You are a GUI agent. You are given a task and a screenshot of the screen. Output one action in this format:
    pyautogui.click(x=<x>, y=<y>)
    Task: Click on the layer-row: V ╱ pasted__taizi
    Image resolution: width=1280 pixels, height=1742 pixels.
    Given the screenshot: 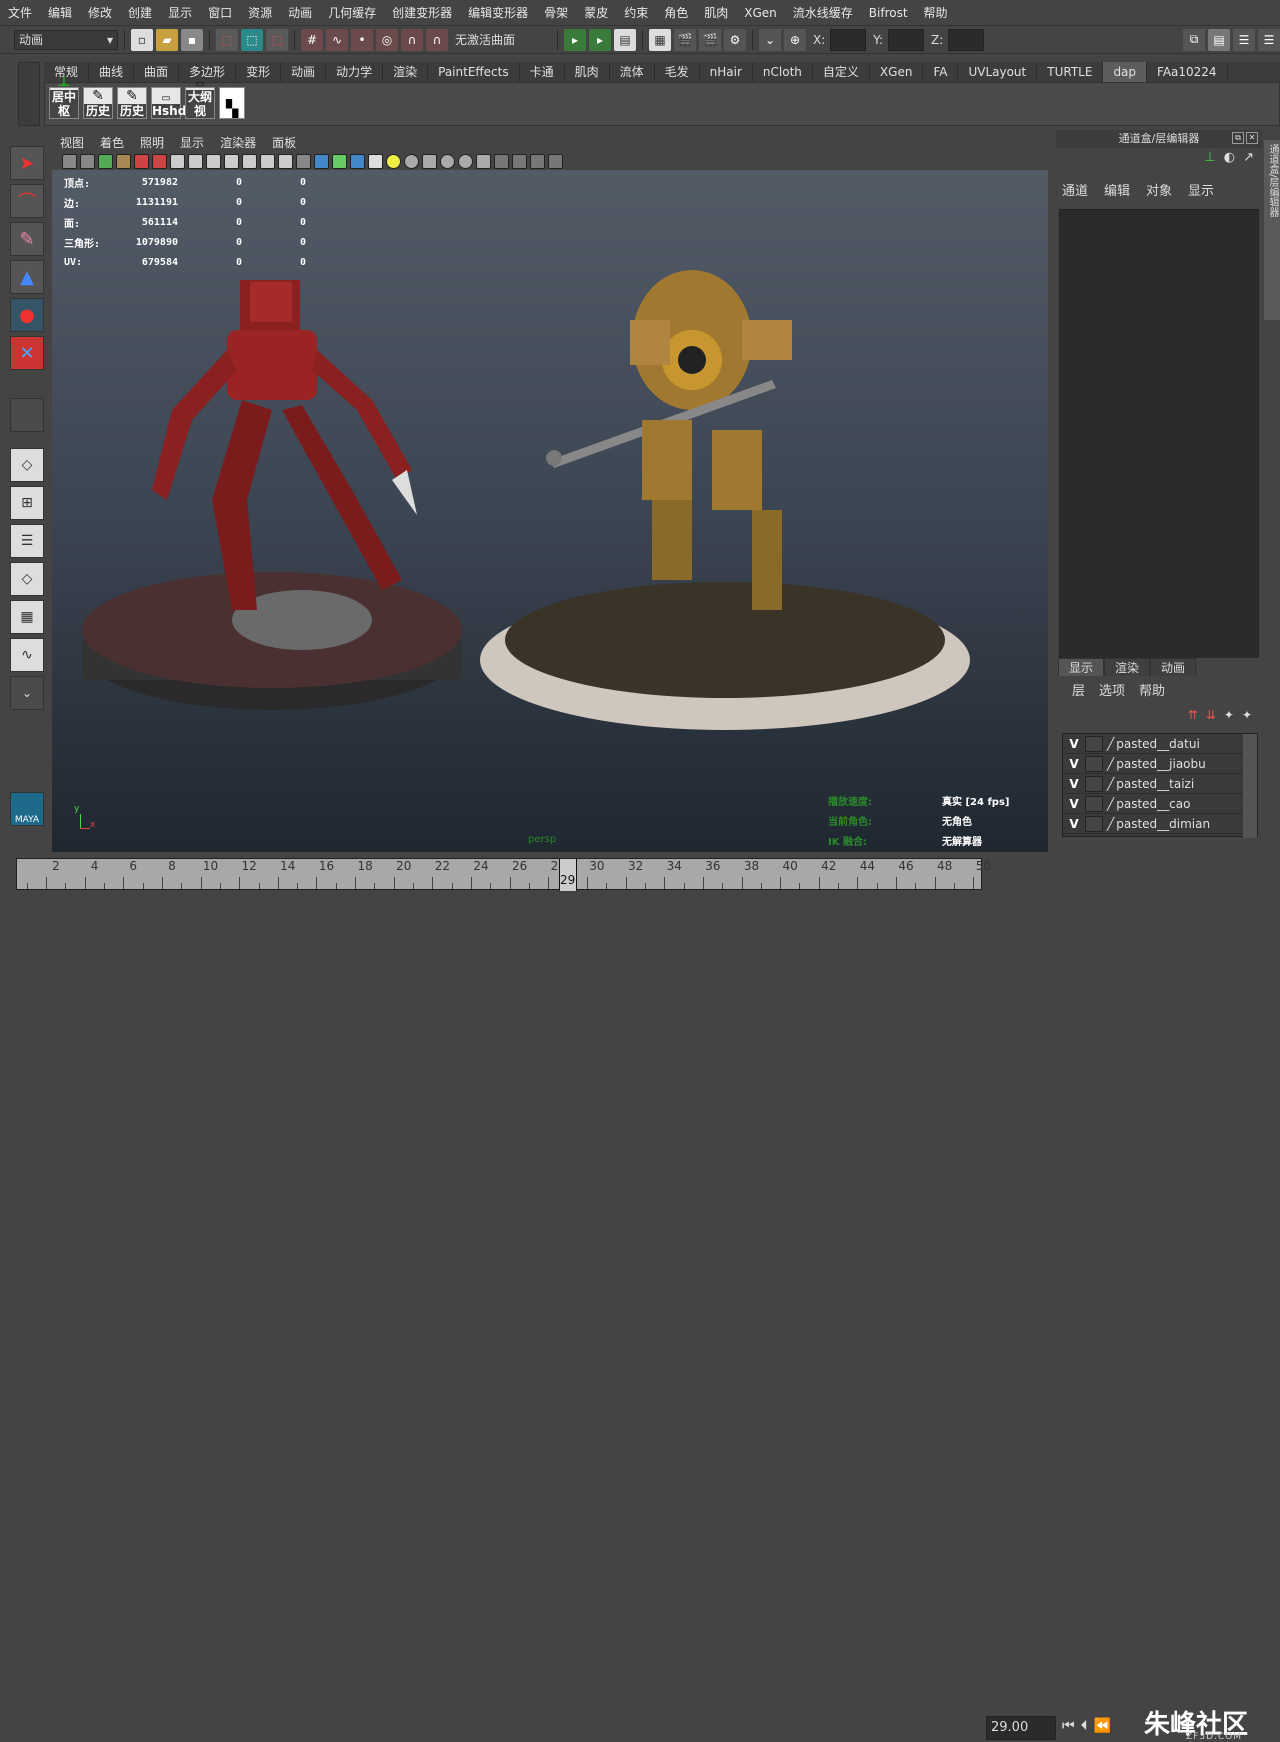 What is the action you would take?
    pyautogui.click(x=1160, y=784)
    